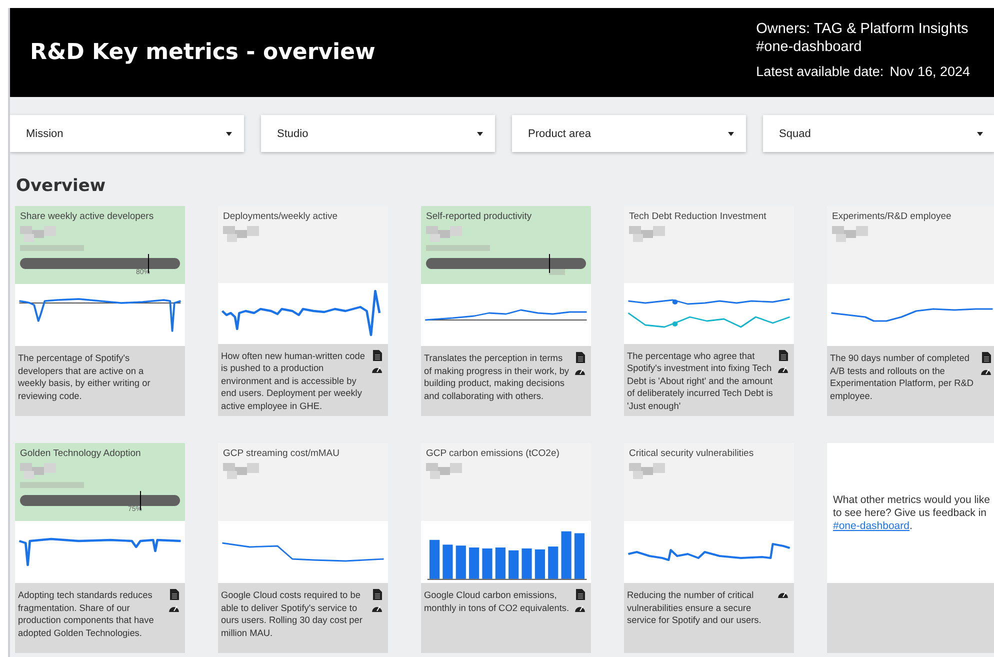 This screenshot has height=657, width=994. What do you see at coordinates (292, 614) in the screenshot?
I see `metric-description: Google Cloud costs required to be able to deliver Spotify's service to ours users. Rolling 30 day cost per million MAU.` at bounding box center [292, 614].